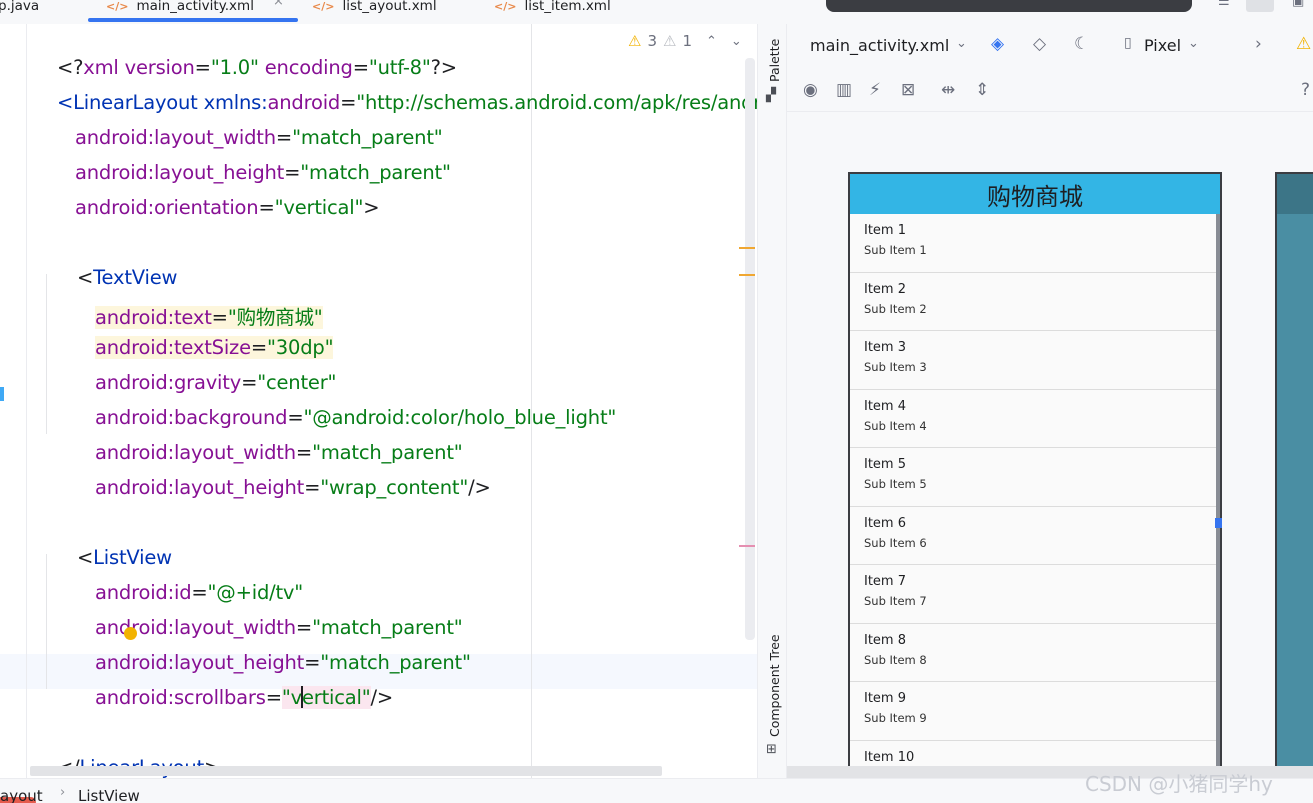 This screenshot has width=1313, height=803. I want to click on list-item-title: Item 2, so click(885, 289).